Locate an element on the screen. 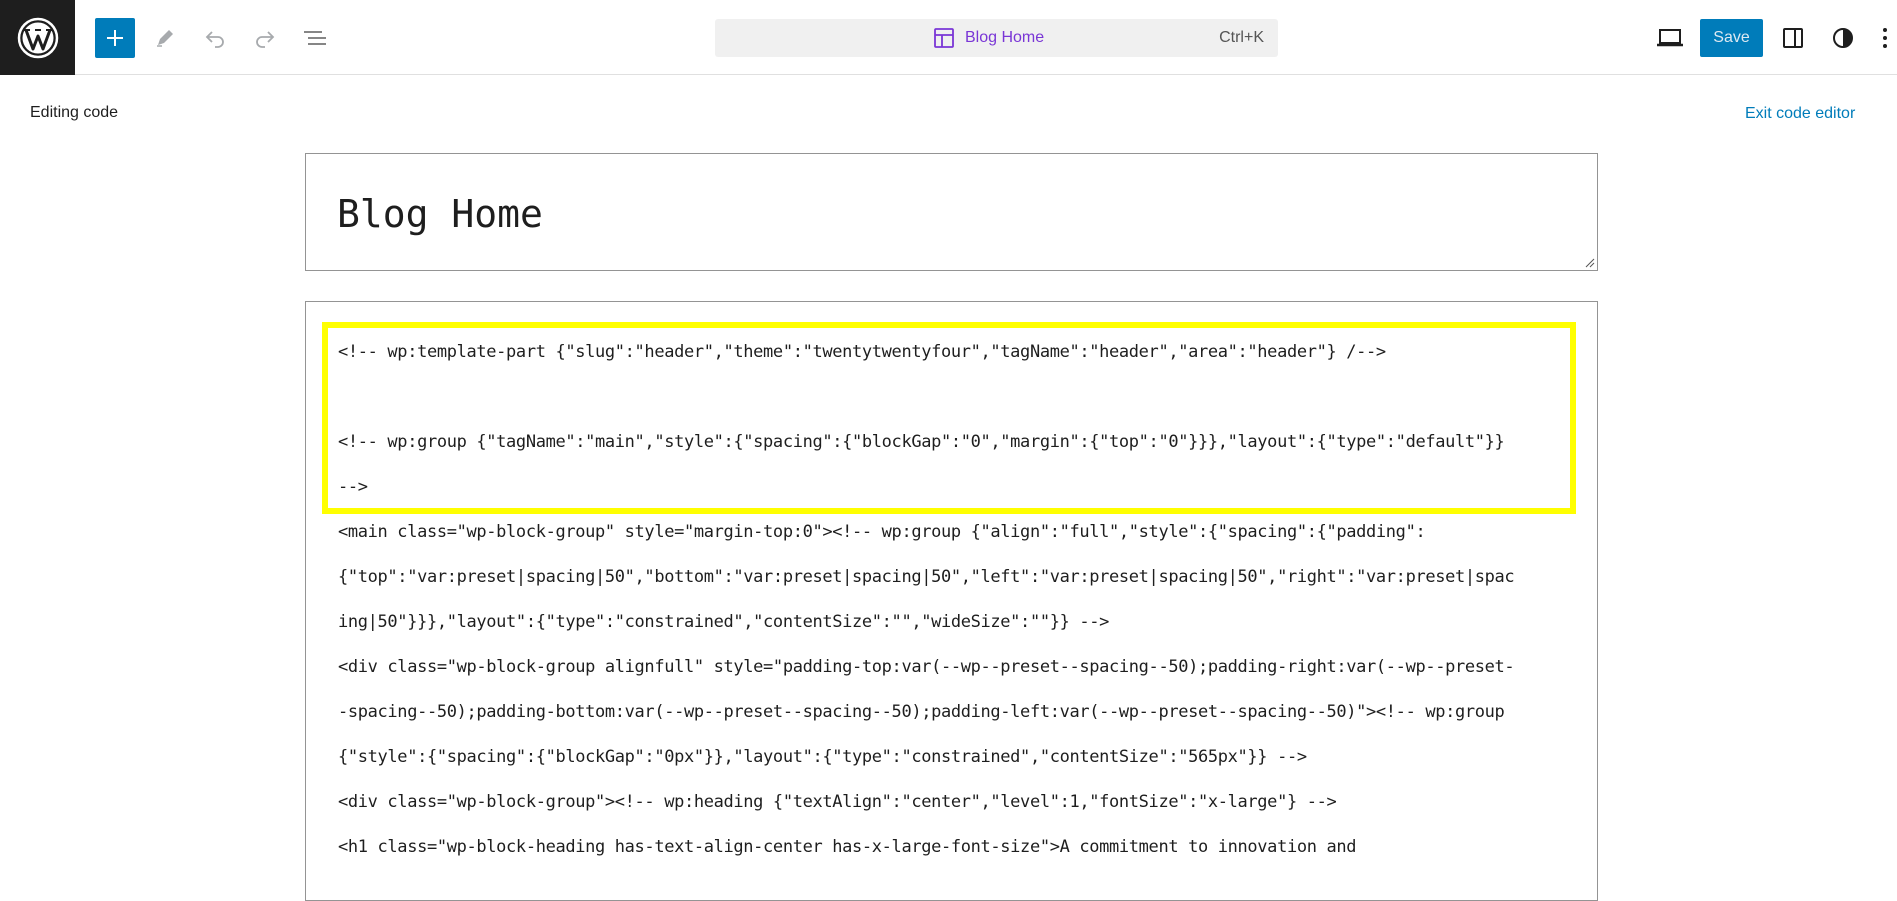  preview-button is located at coordinates (1670, 38).